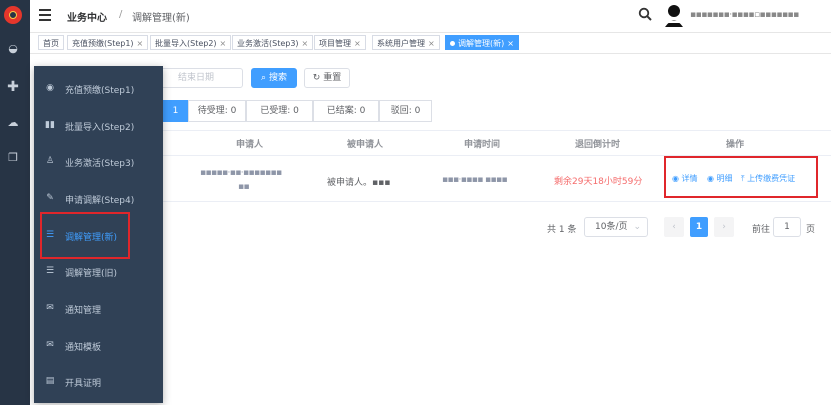 The height and width of the screenshot is (405, 831). Describe the element at coordinates (91, 274) in the screenshot. I see `menu-item-label: 调解管理(旧)` at that location.